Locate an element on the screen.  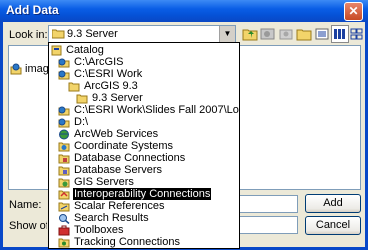
new-folder-icon is located at coordinates (322, 34).